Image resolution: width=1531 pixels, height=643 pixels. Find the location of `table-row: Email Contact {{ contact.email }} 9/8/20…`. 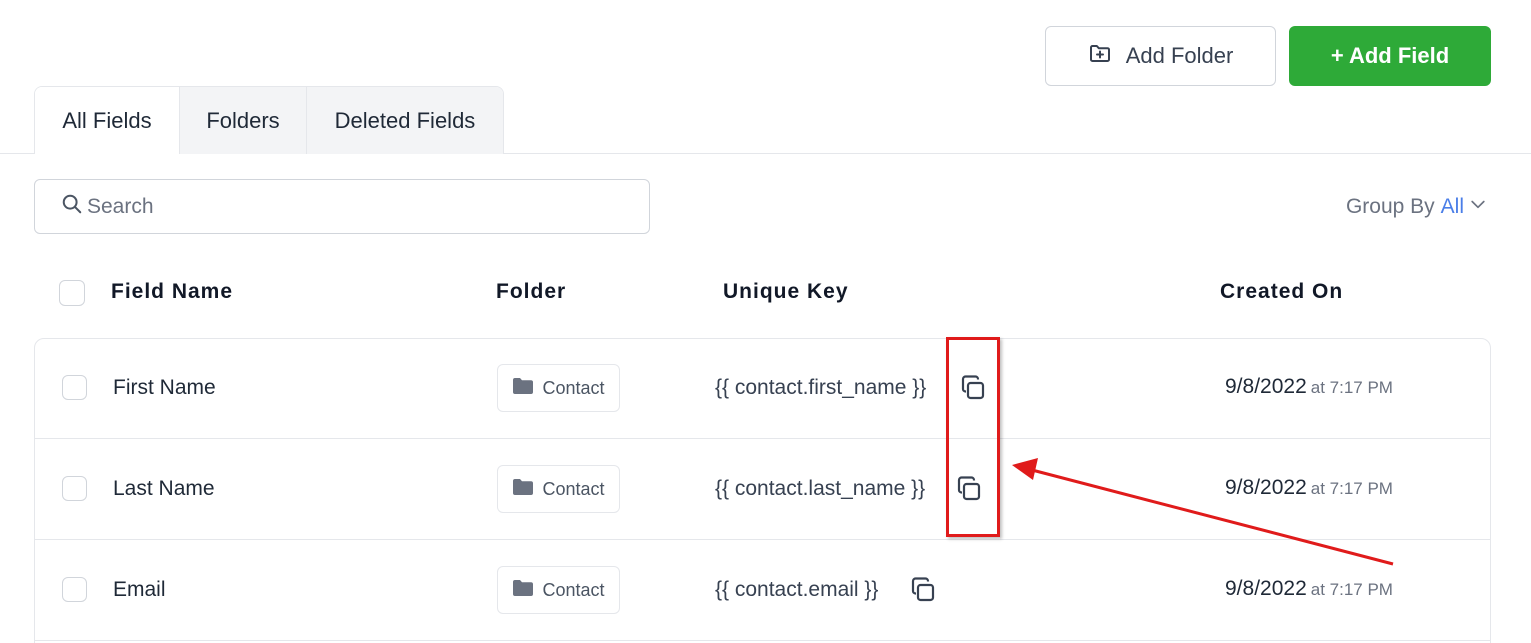

table-row: Email Contact {{ contact.email }} 9/8/20… is located at coordinates (762, 590).